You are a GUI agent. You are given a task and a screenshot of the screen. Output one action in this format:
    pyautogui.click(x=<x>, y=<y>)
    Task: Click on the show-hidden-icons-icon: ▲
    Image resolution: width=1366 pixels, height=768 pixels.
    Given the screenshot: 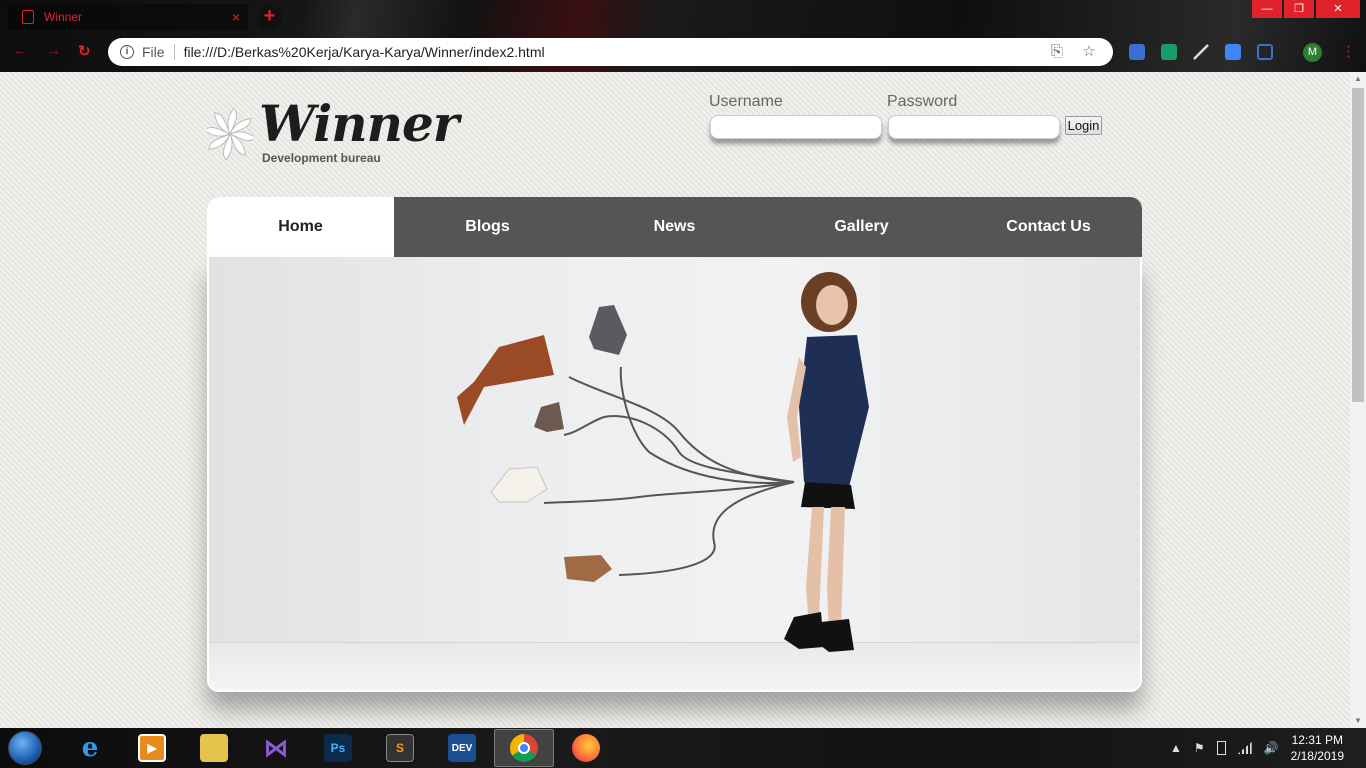 What is the action you would take?
    pyautogui.click(x=1176, y=748)
    